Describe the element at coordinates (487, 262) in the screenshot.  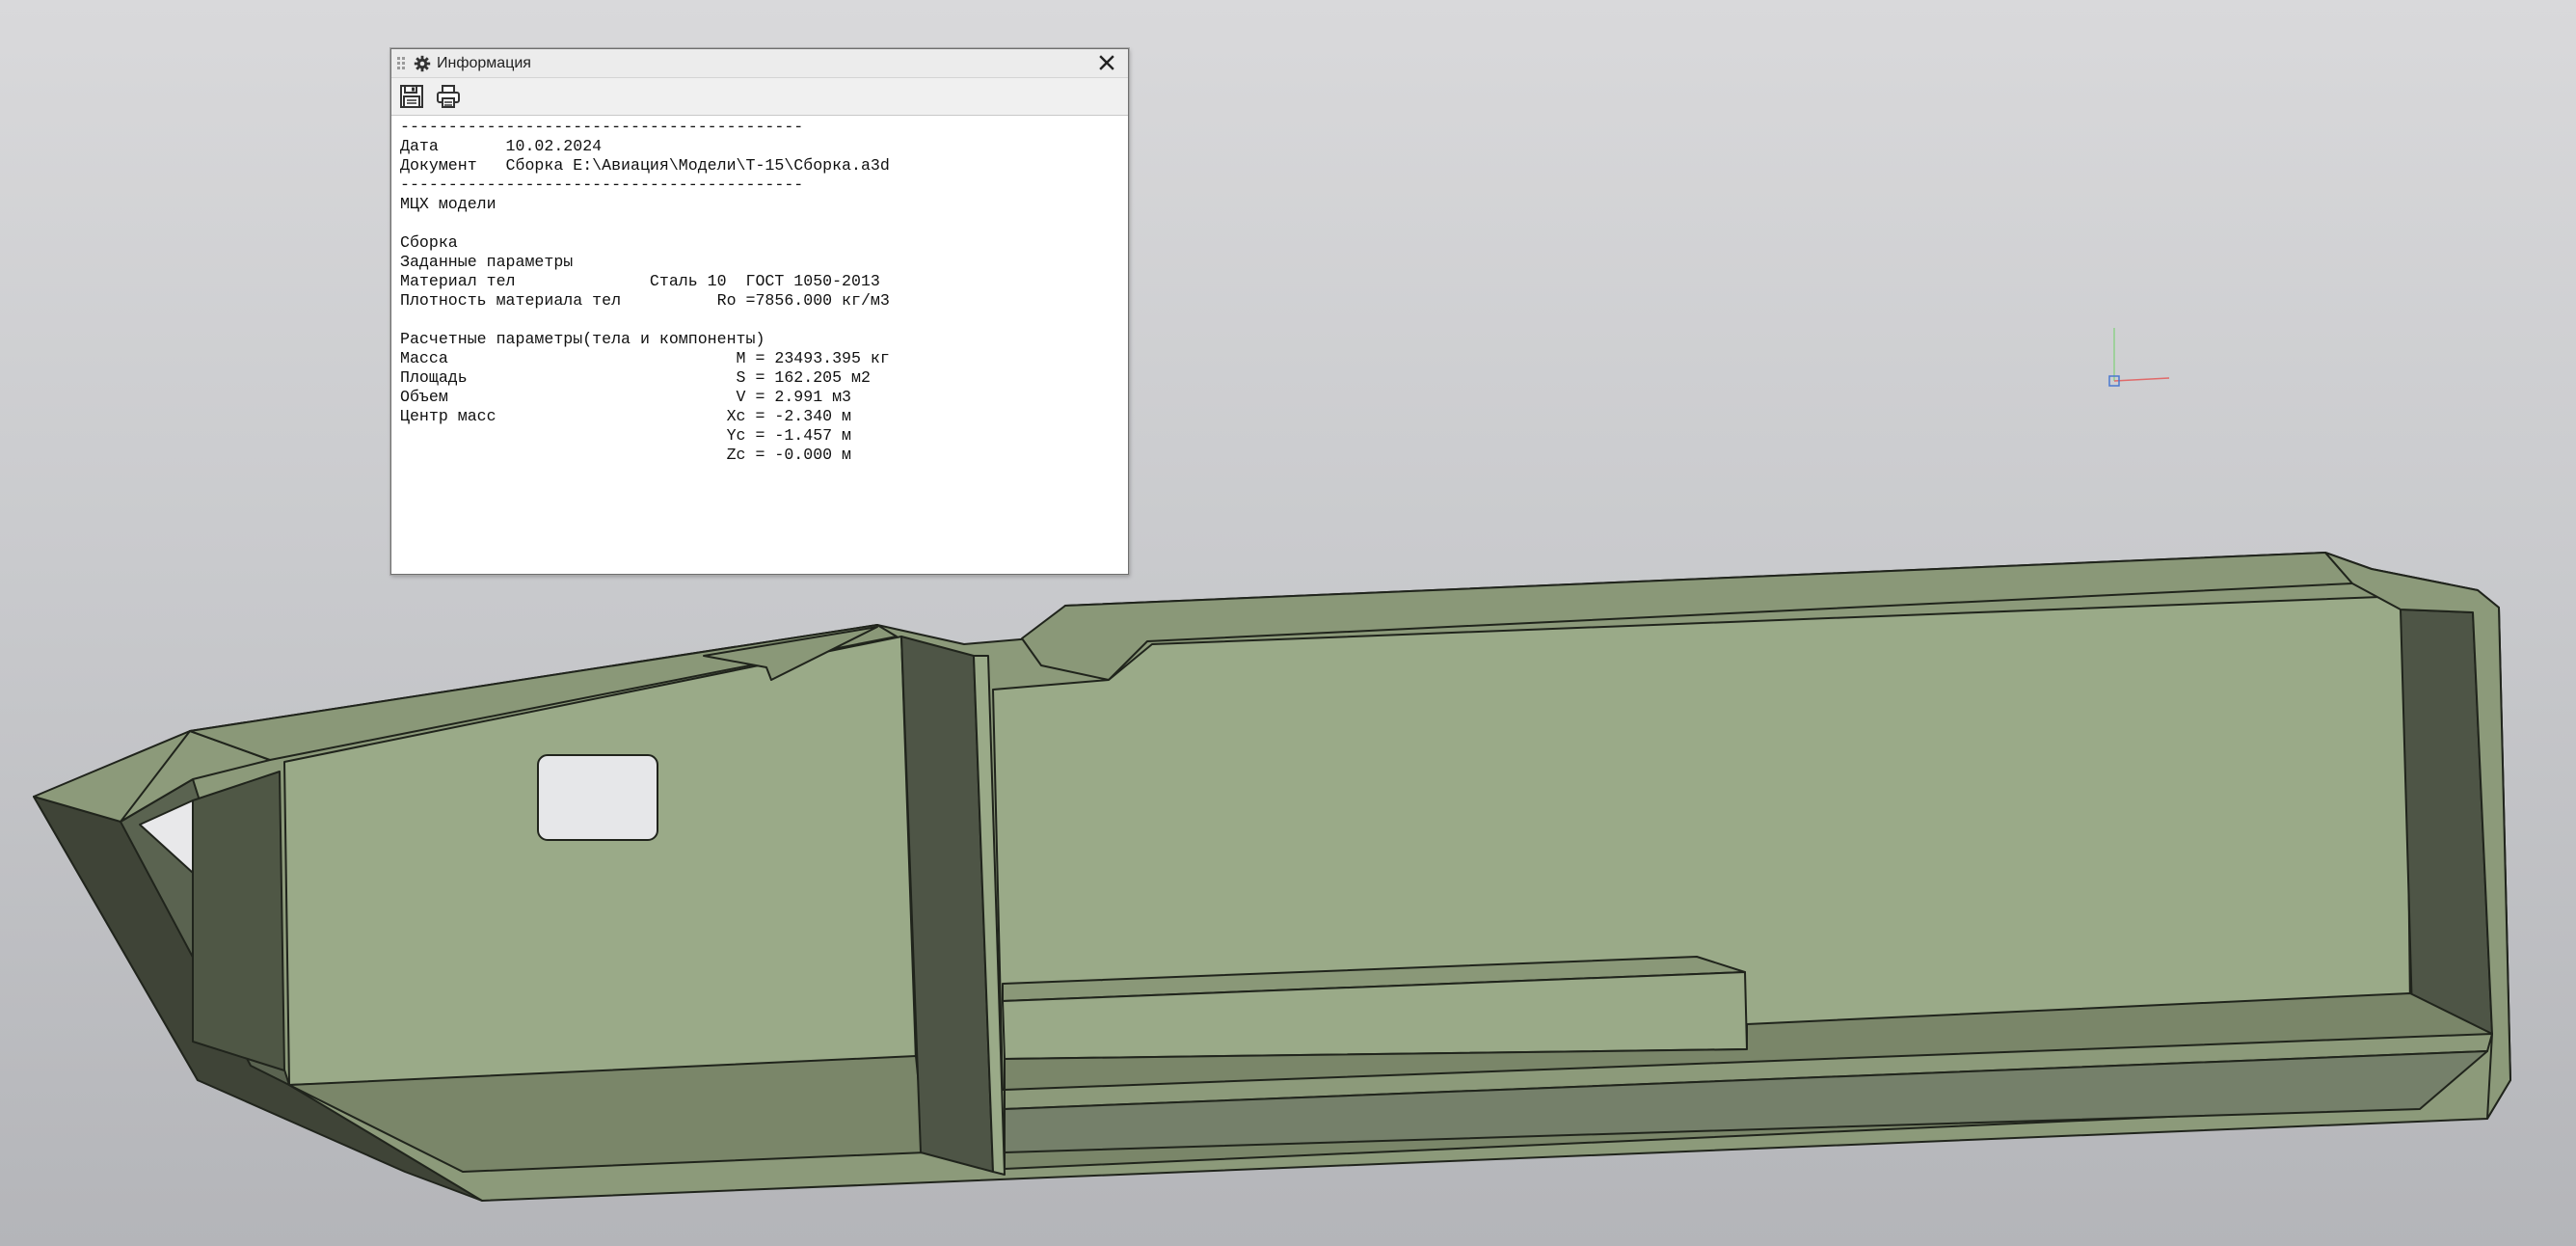
I see `report-line-given-params: Заданные параметры` at that location.